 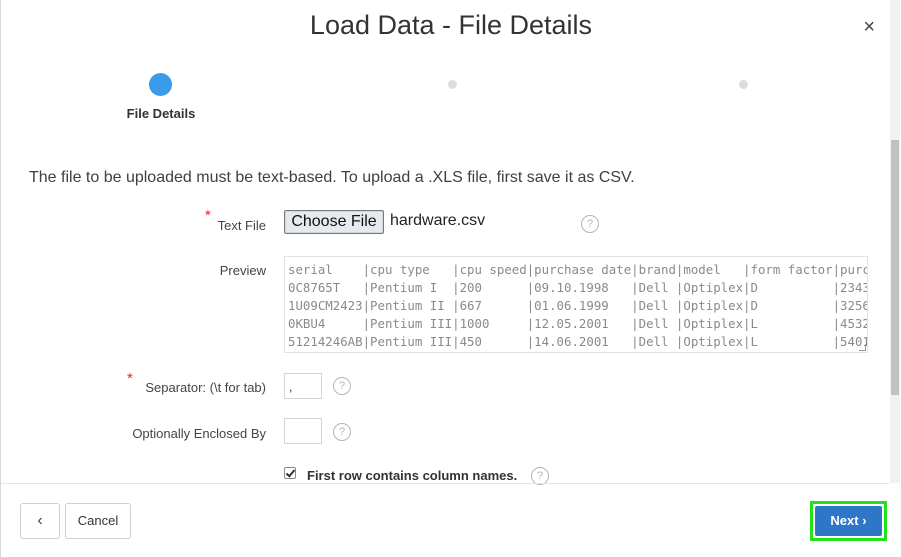 What do you see at coordinates (895, 267) in the screenshot?
I see `scrollbar-thumb` at bounding box center [895, 267].